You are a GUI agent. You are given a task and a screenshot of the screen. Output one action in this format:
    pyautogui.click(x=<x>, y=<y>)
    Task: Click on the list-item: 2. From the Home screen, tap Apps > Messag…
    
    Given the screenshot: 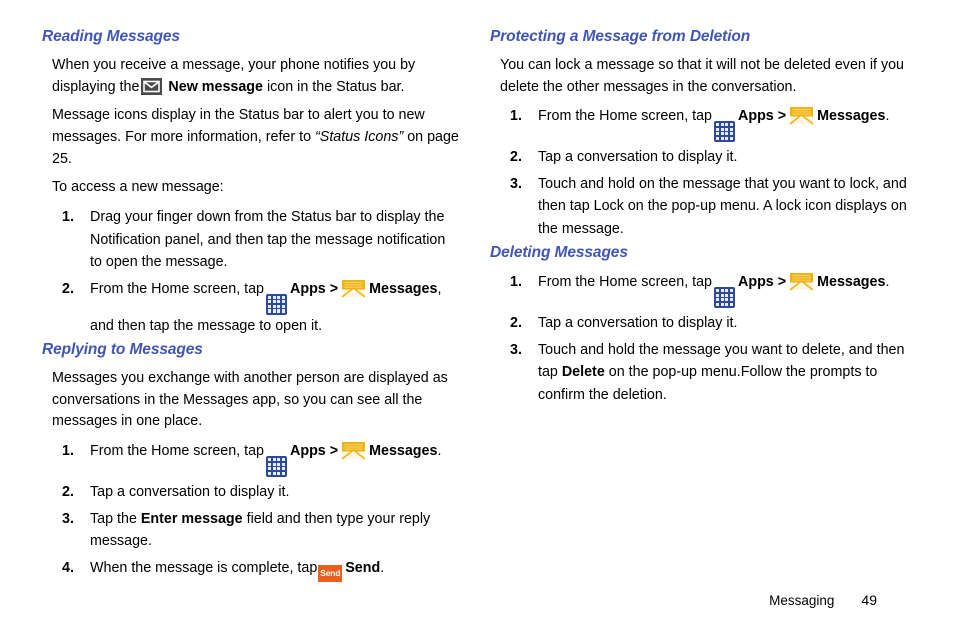 What is the action you would take?
    pyautogui.click(x=250, y=307)
    